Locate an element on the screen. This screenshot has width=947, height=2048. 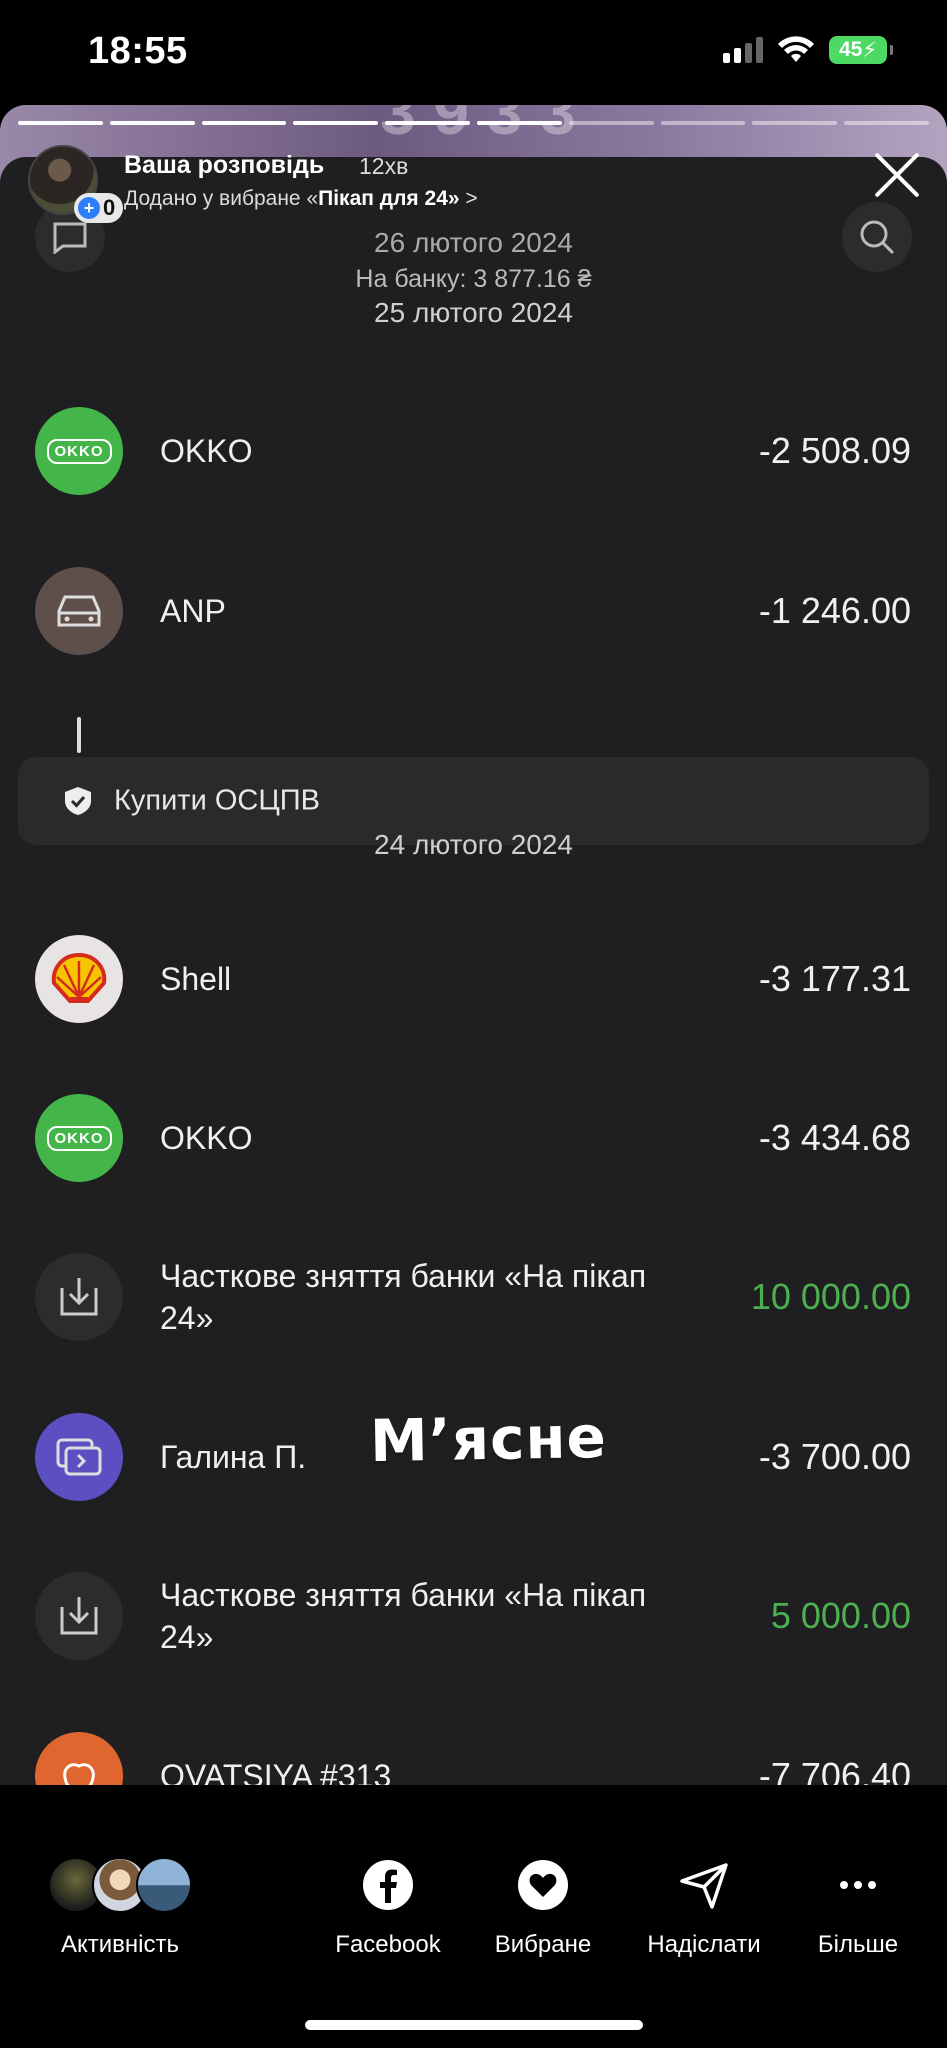
transaction-name: Галина П. is located at coordinates (233, 1457).